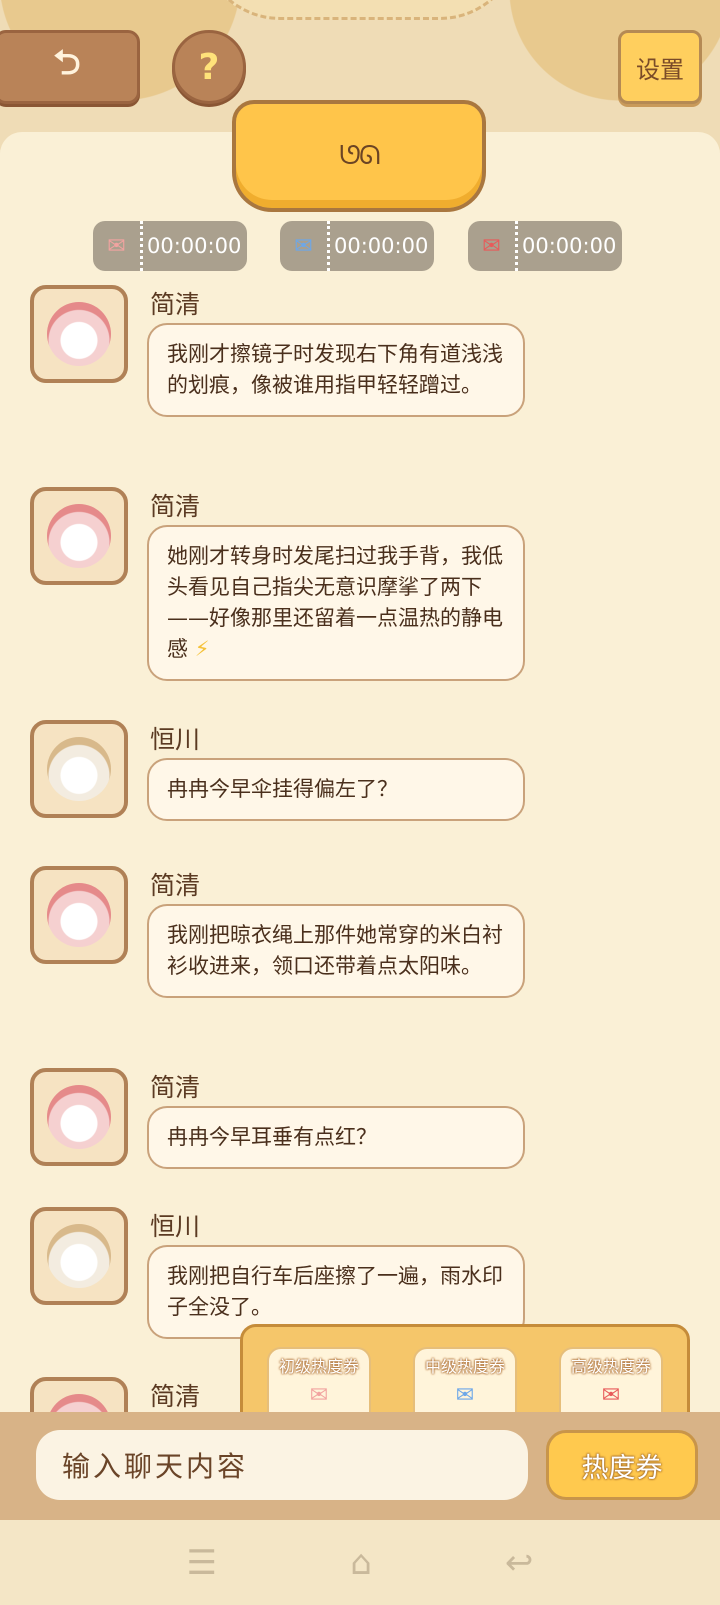 Image resolution: width=720 pixels, height=1605 pixels. I want to click on ticket-label: 高级热度券, so click(610, 1366).